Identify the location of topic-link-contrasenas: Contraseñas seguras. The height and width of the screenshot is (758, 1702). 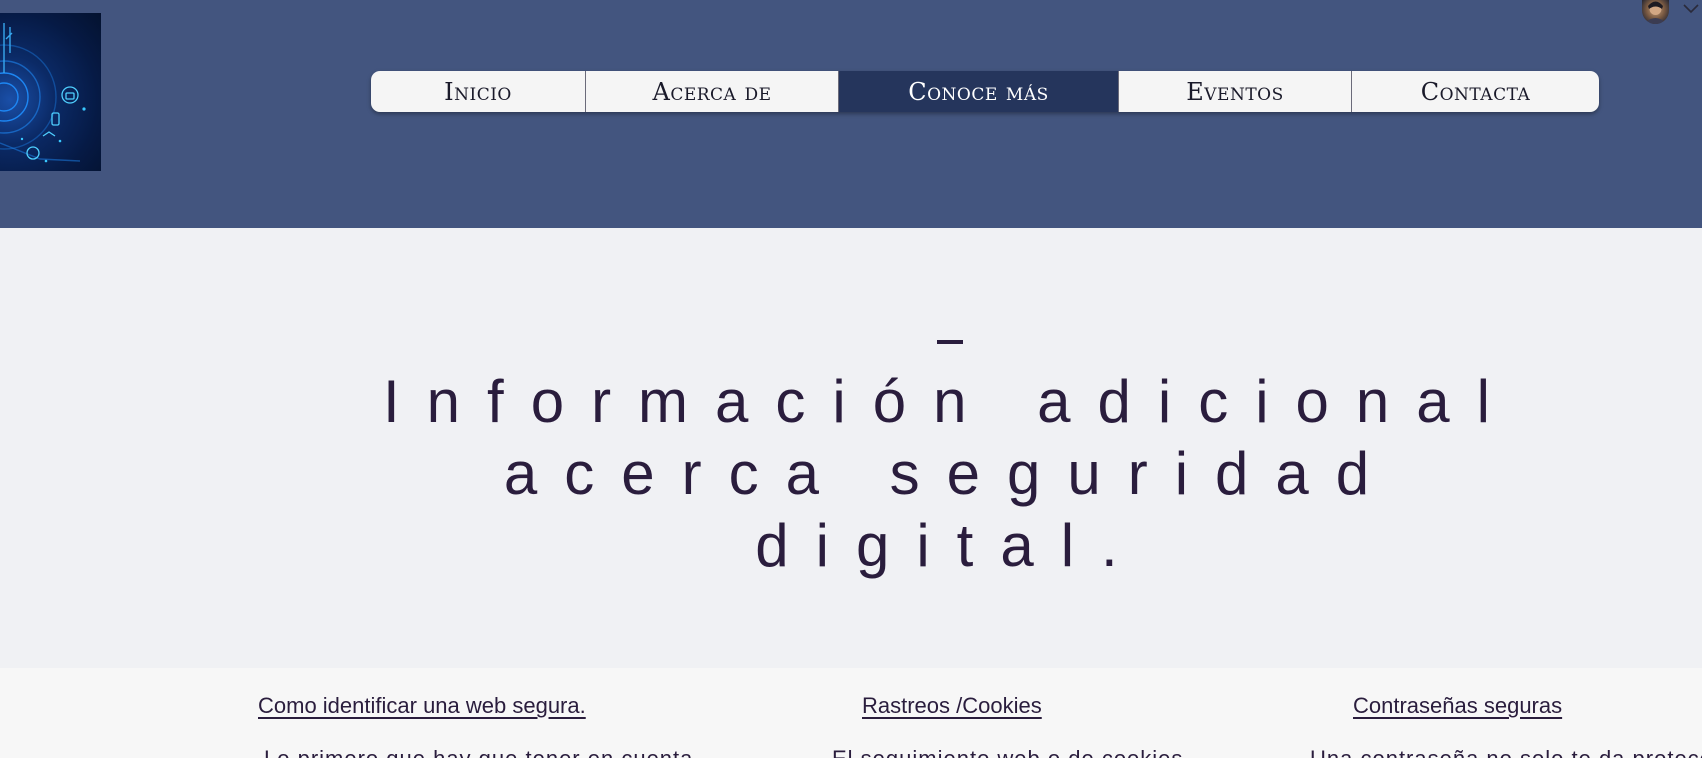
(1457, 706).